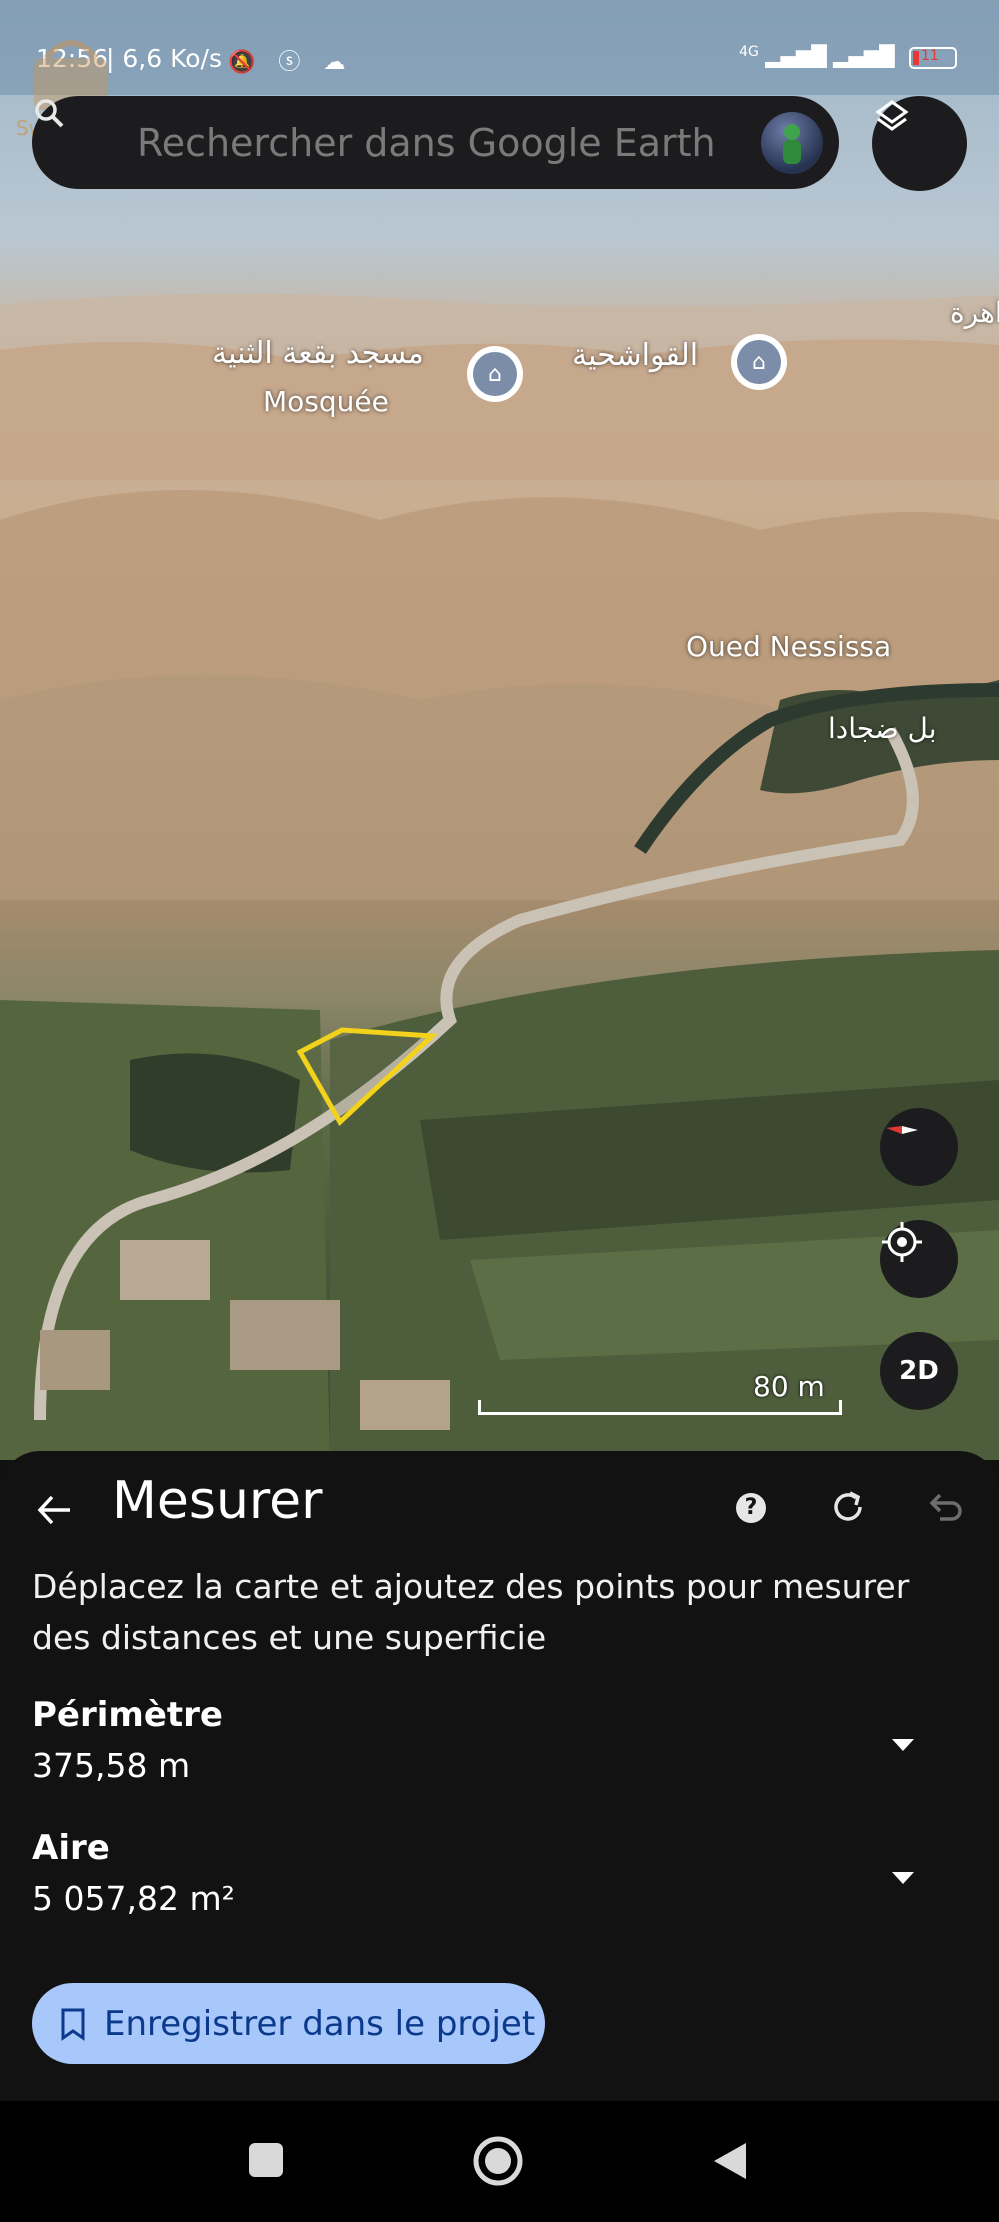  What do you see at coordinates (930, 55) in the screenshot?
I see `battery-level: 11` at bounding box center [930, 55].